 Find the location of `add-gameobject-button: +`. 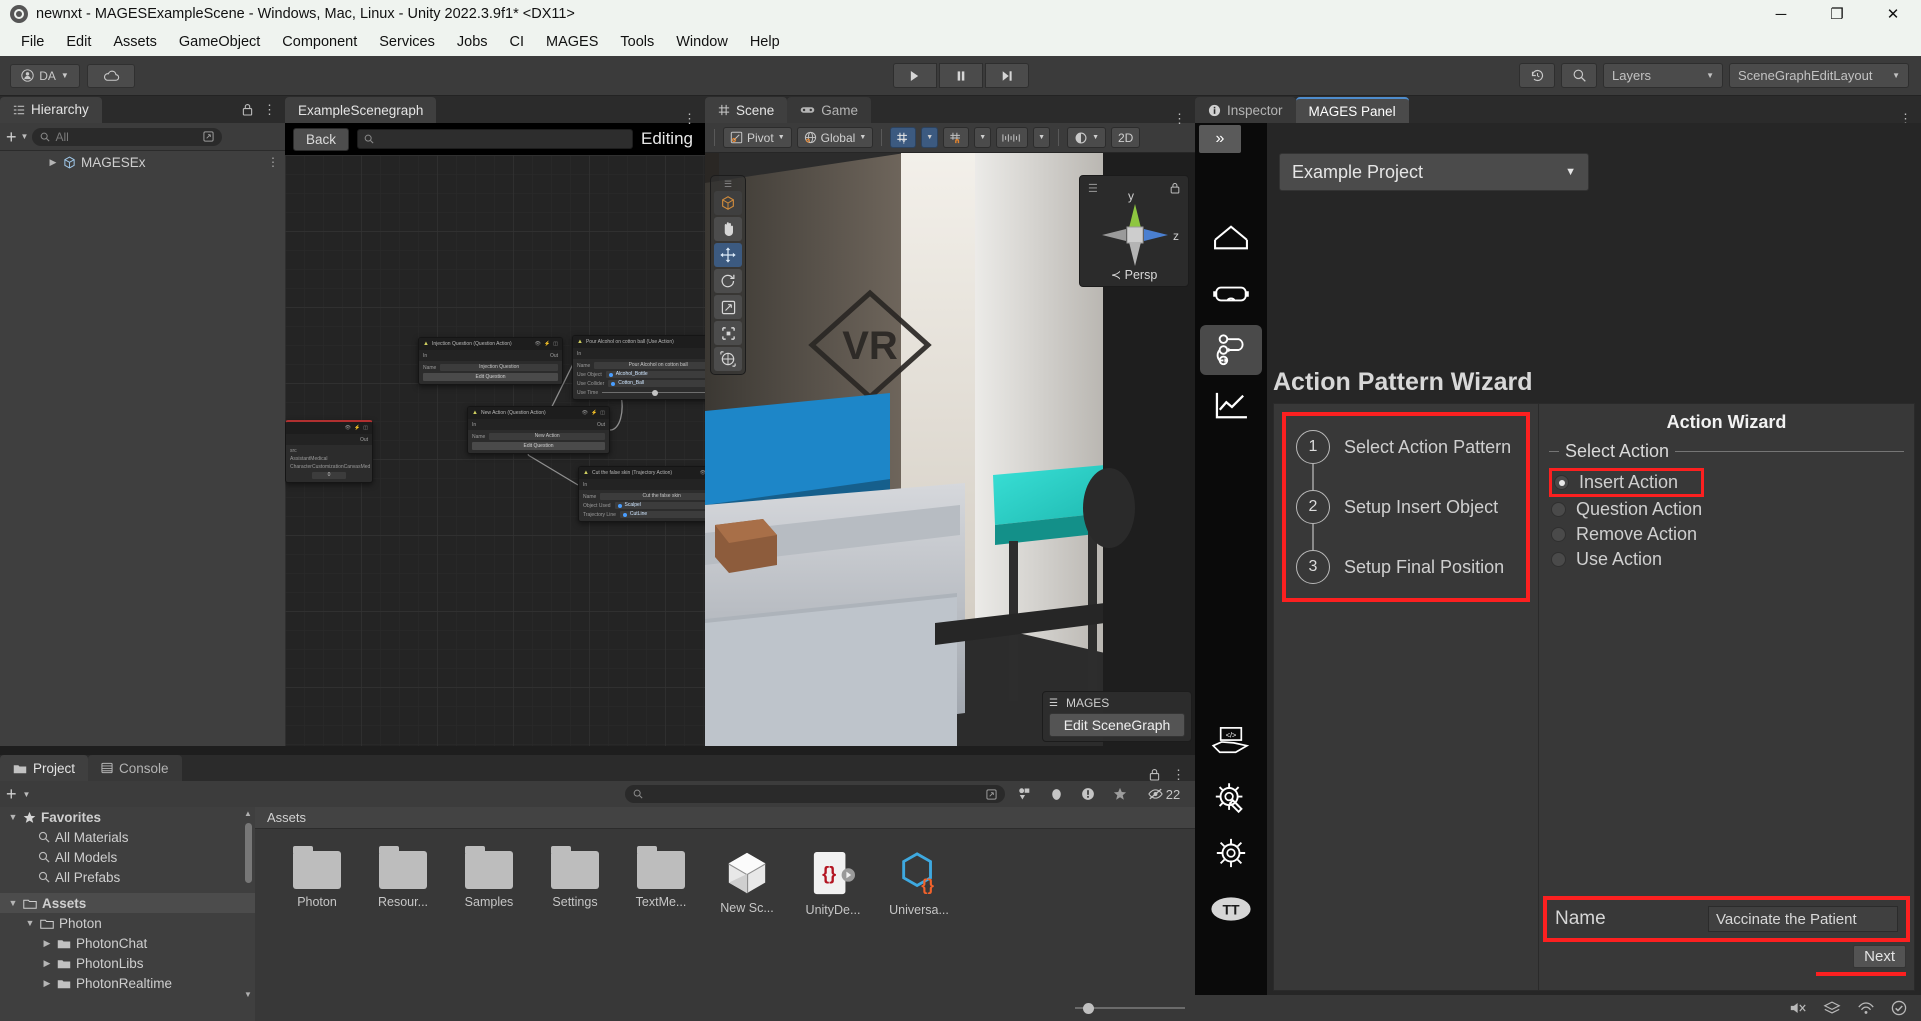

add-gameobject-button: + is located at coordinates (11, 137).